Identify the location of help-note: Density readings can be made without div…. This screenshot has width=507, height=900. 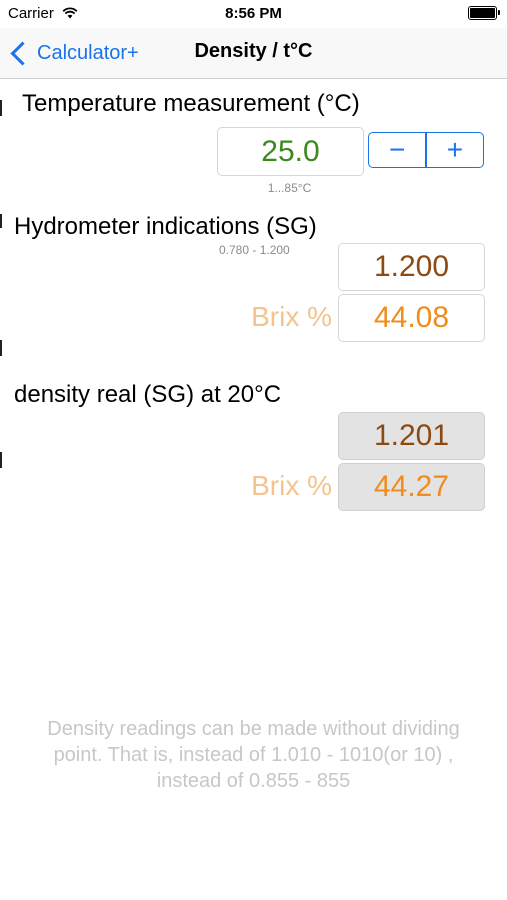
(253, 755).